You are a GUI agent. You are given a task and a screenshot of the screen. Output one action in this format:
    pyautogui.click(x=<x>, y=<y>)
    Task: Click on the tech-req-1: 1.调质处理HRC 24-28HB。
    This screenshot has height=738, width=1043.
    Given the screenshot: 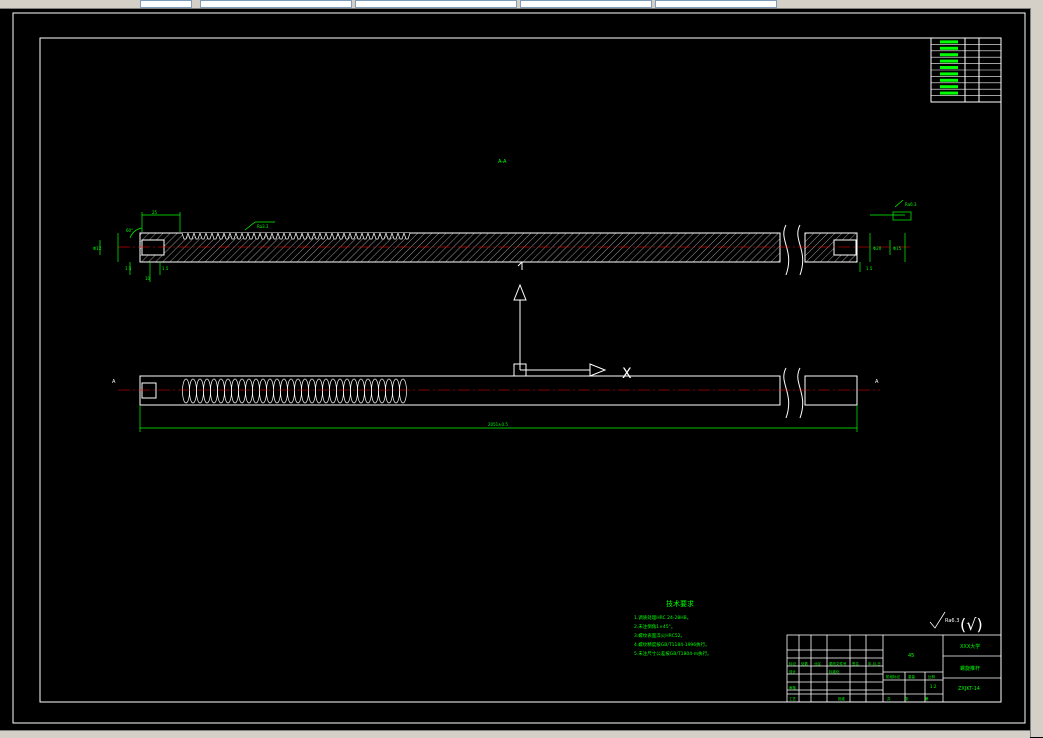 What is the action you would take?
    pyautogui.click(x=662, y=617)
    